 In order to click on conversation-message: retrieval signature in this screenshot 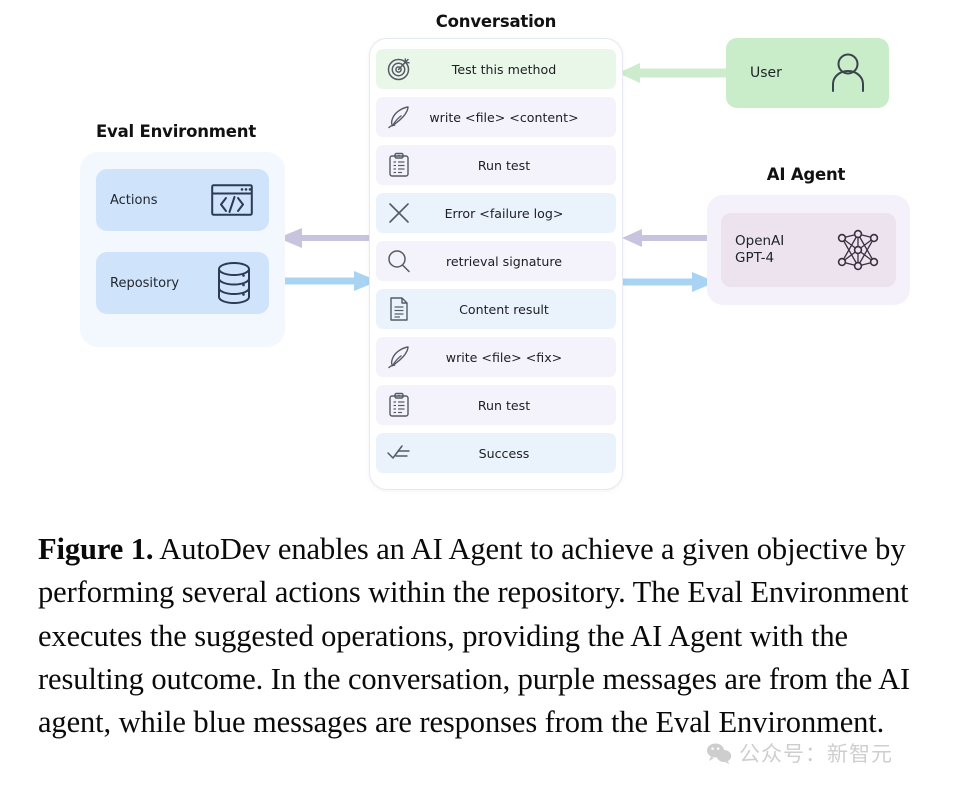, I will do `click(496, 261)`.